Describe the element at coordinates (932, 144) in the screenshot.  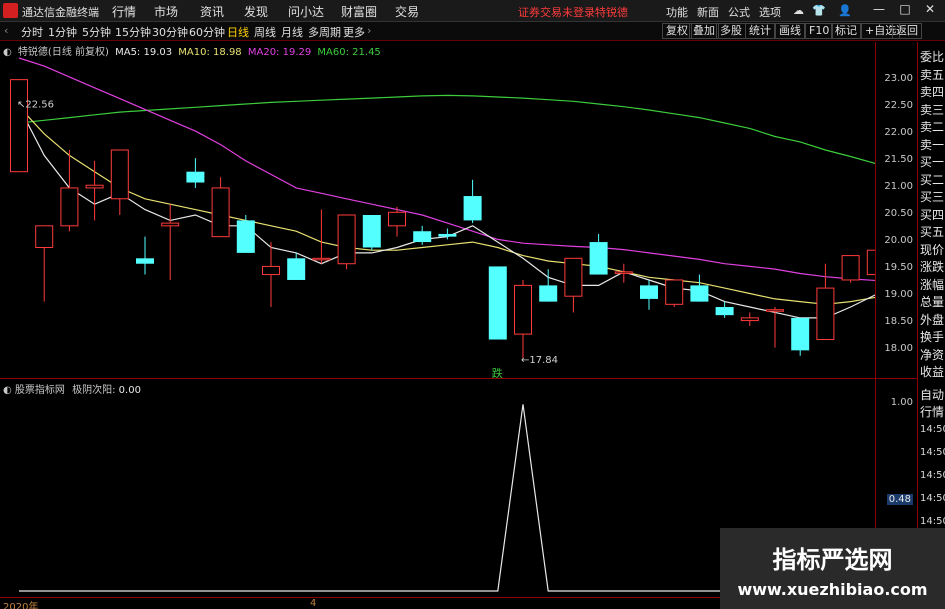
I see `quote-field-label: 卖一` at that location.